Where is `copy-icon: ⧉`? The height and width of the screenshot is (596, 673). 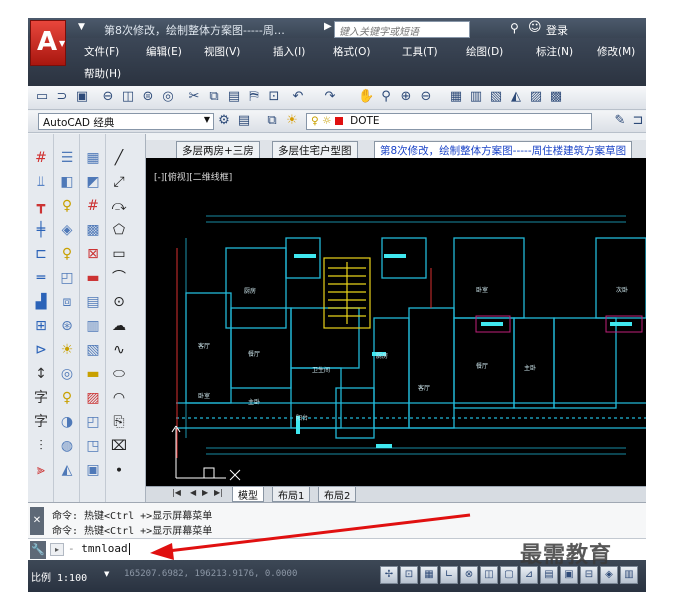
copy-icon: ⧉ is located at coordinates (214, 97).